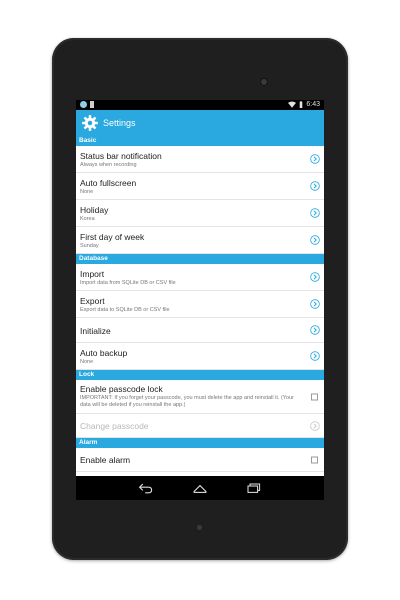 The height and width of the screenshot is (600, 400). Describe the element at coordinates (114, 426) in the screenshot. I see `setting-title: Change passcode` at that location.